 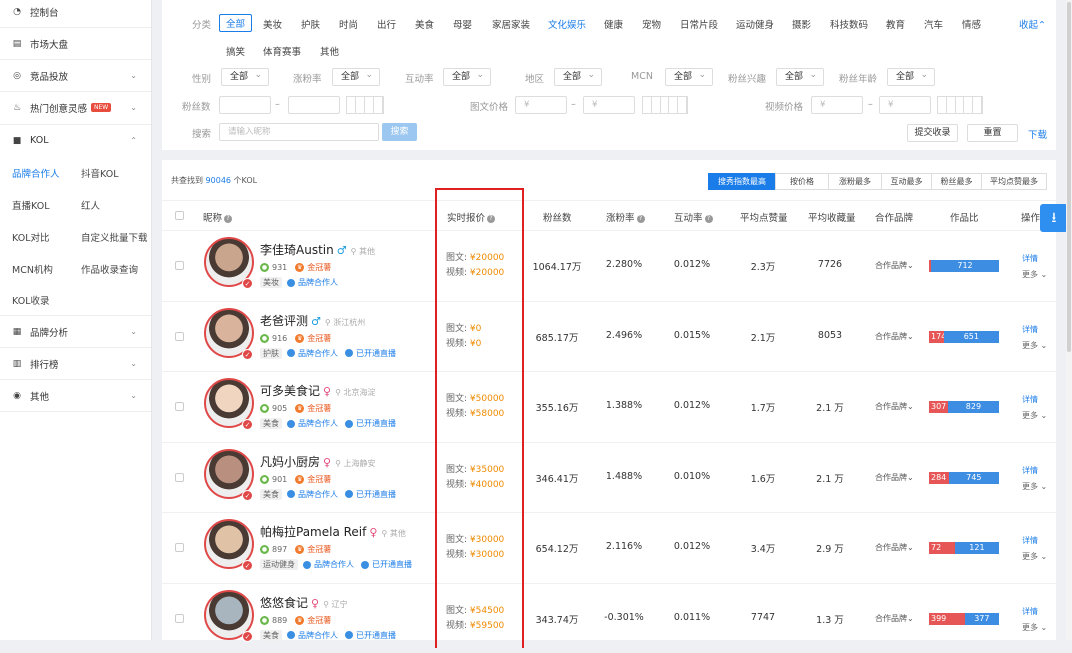 What do you see at coordinates (399, 132) in the screenshot?
I see `search-button: 搜索` at bounding box center [399, 132].